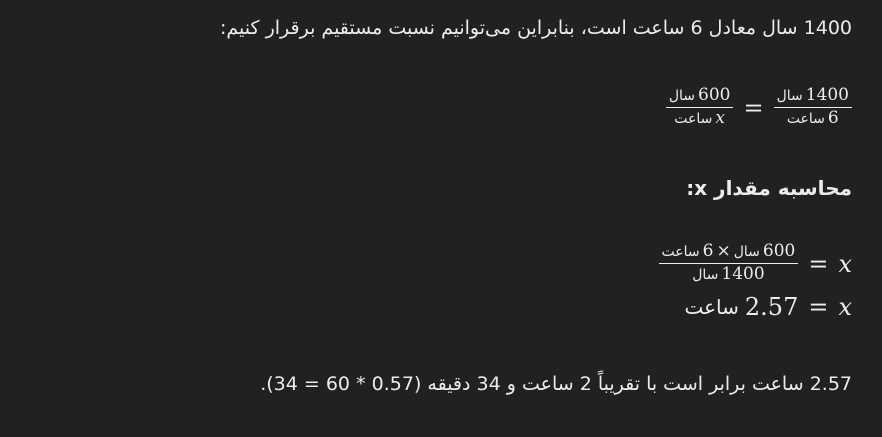 This screenshot has width=882, height=437. What do you see at coordinates (769, 188) in the screenshot?
I see `section-heading: محاسبه مقدار x:` at bounding box center [769, 188].